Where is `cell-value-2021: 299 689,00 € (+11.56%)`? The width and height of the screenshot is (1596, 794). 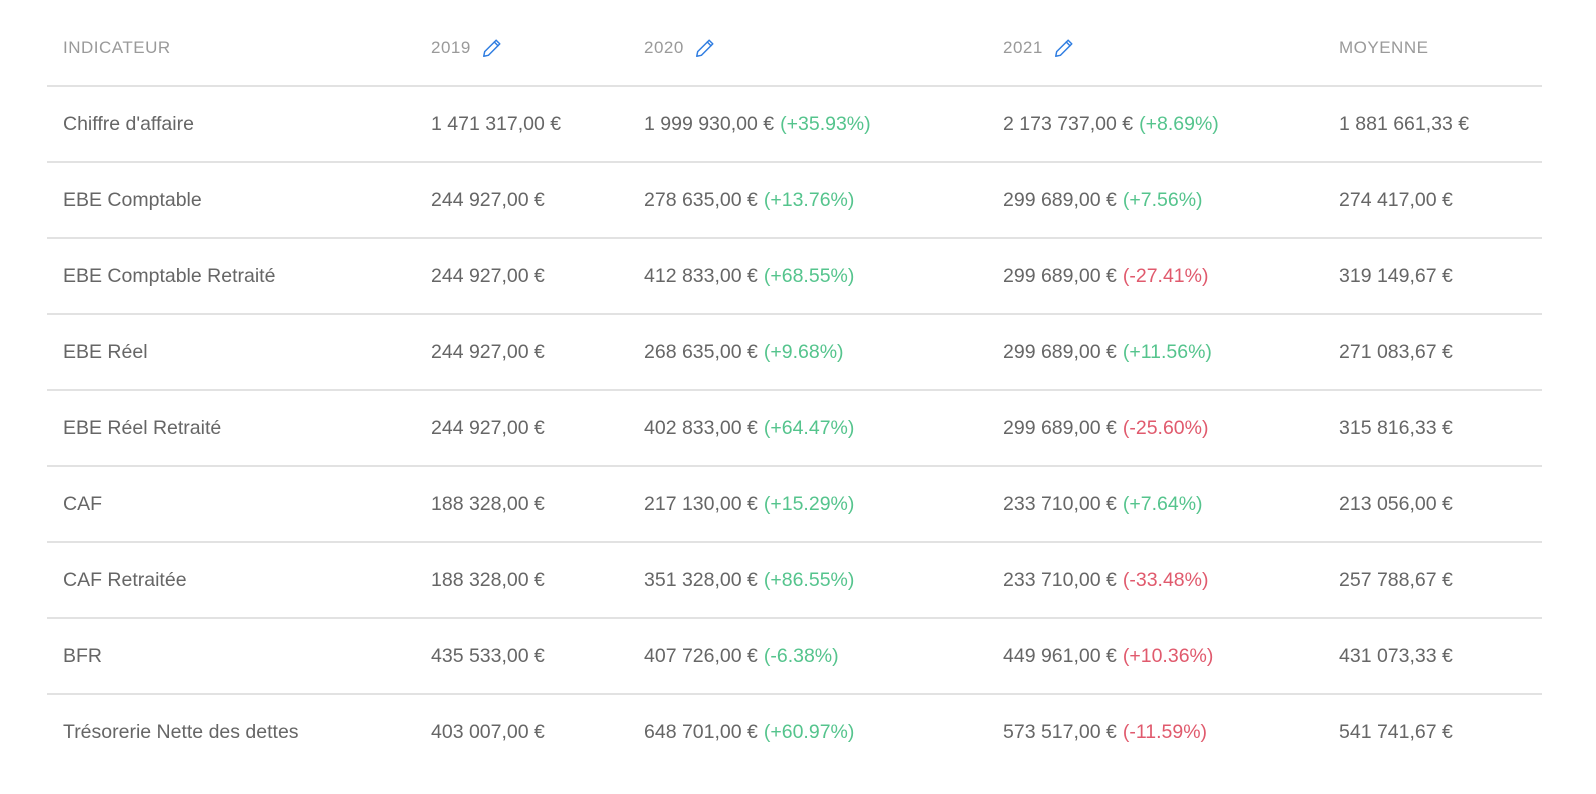 cell-value-2021: 299 689,00 € (+11.56%) is located at coordinates (1155, 352).